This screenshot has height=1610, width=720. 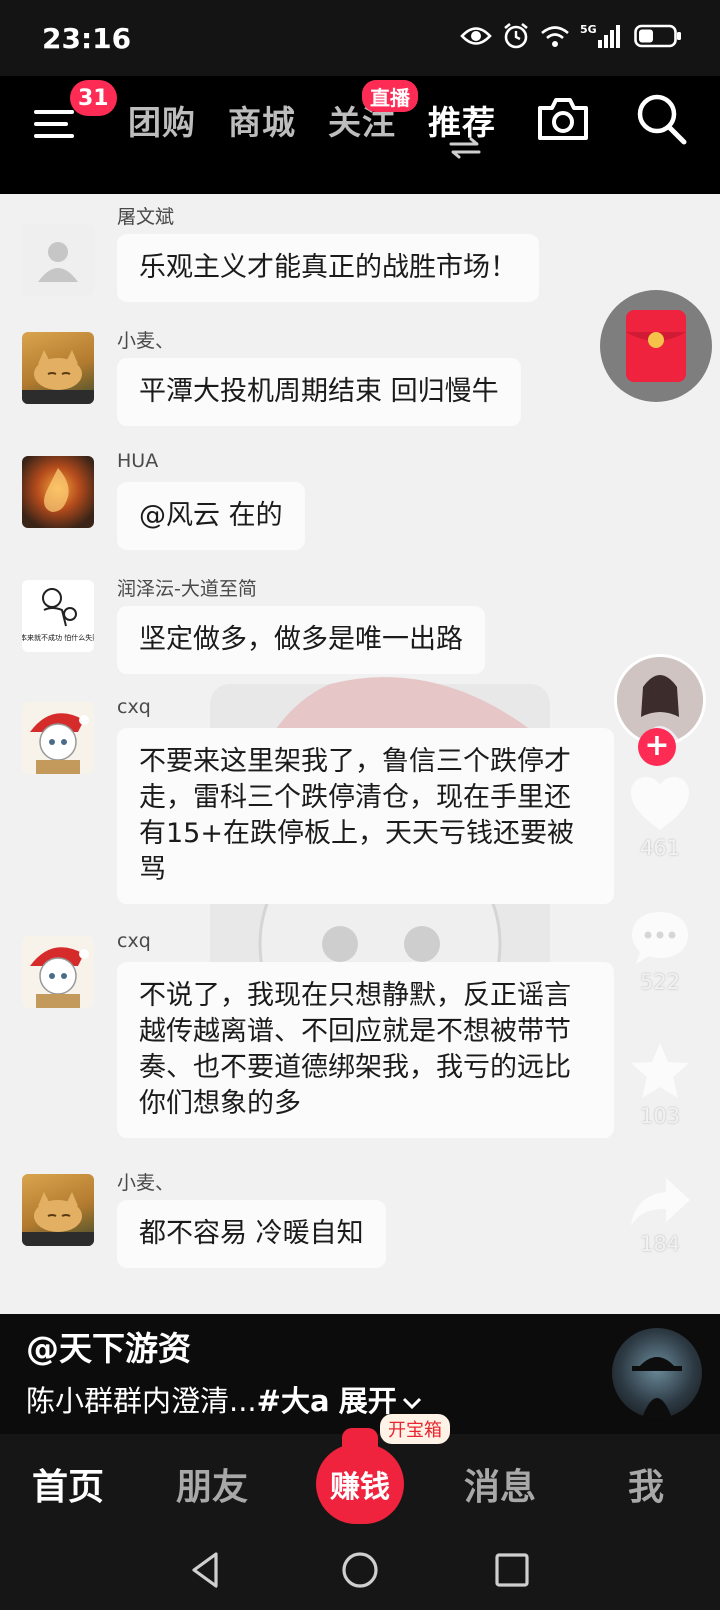 I want to click on status-icons: 5G, so click(x=571, y=36).